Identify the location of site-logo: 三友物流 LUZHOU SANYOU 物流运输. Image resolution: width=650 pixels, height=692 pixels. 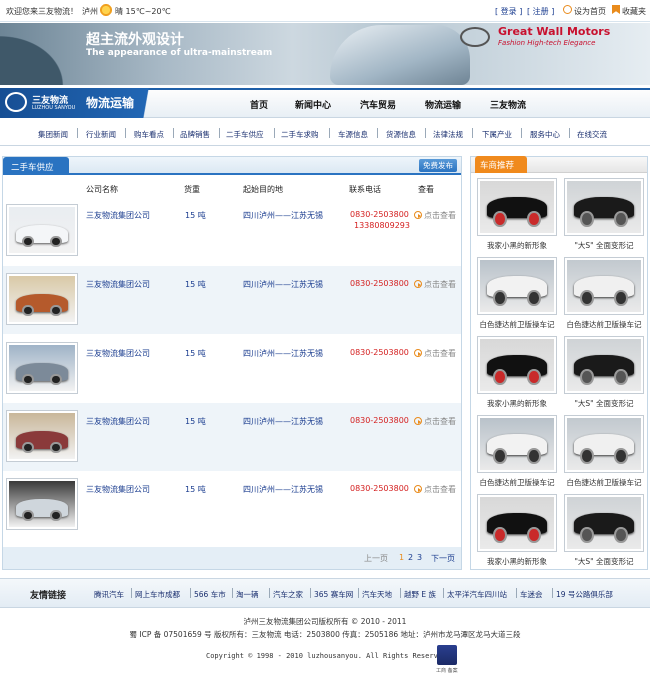
(90, 103).